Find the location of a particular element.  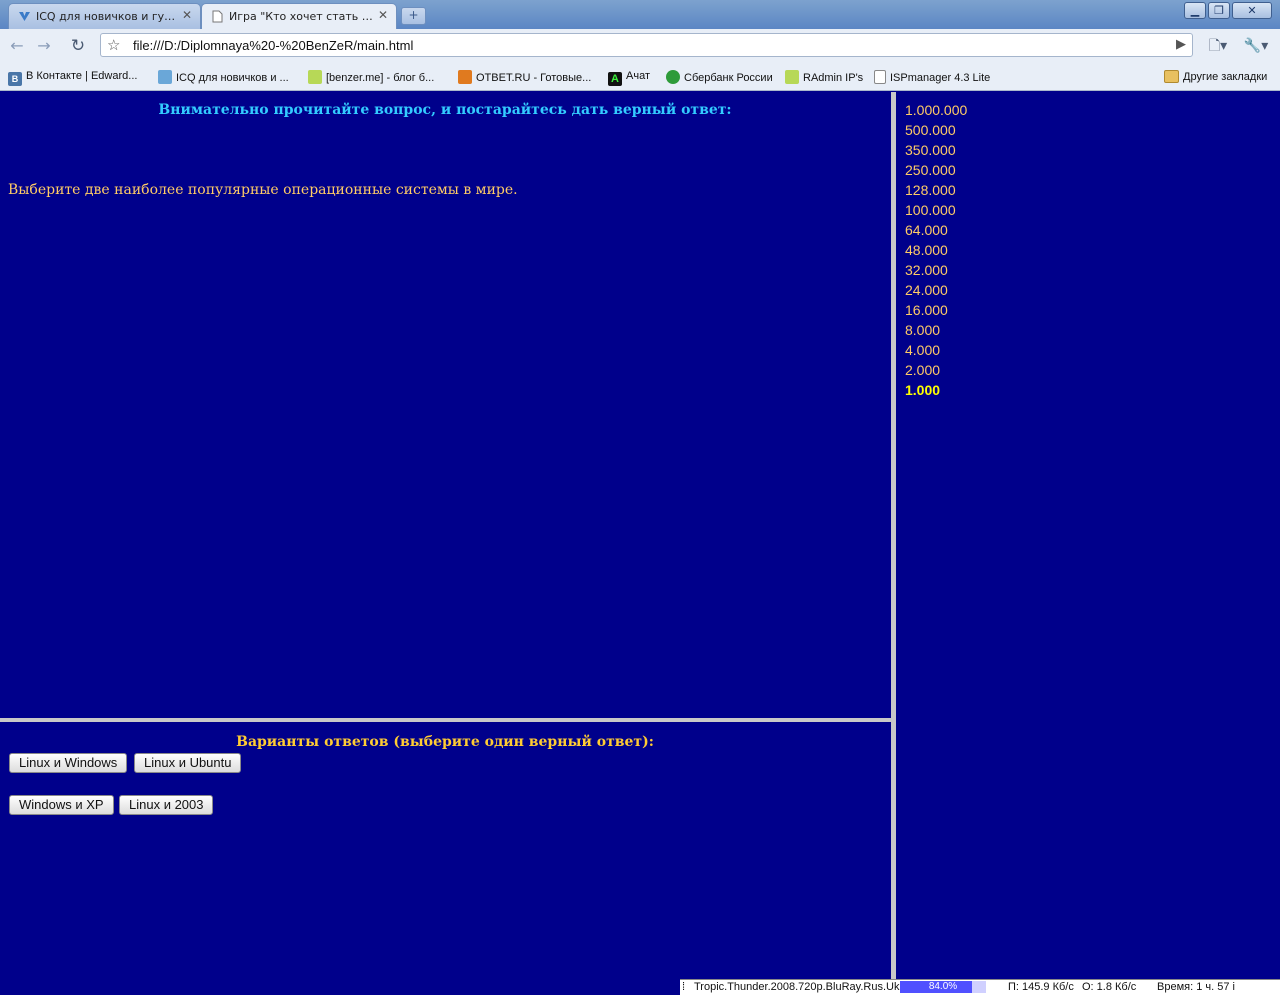

answer-button-1: Linux и Windows is located at coordinates (68, 763).